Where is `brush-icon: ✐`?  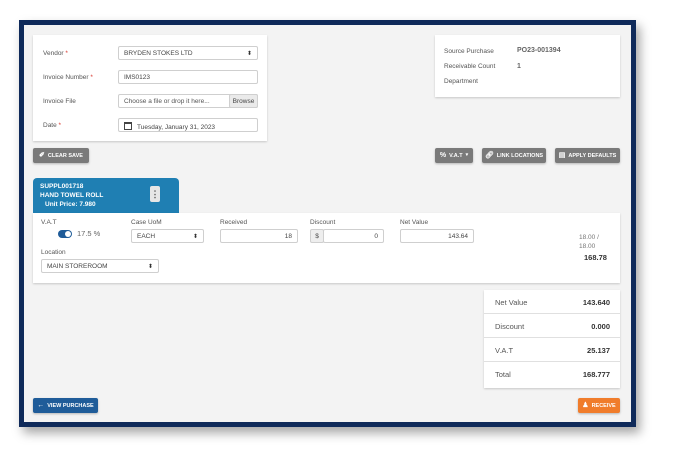
brush-icon: ✐ is located at coordinates (42, 155).